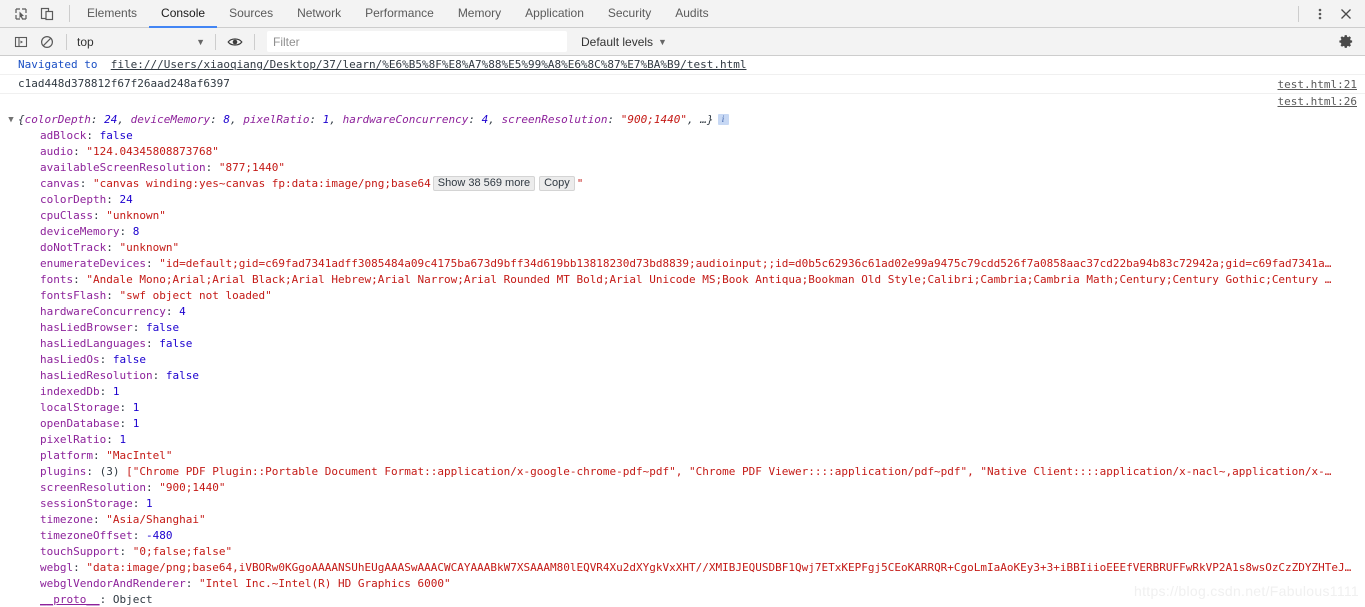  I want to click on log-levels-label: Default levels, so click(617, 41).